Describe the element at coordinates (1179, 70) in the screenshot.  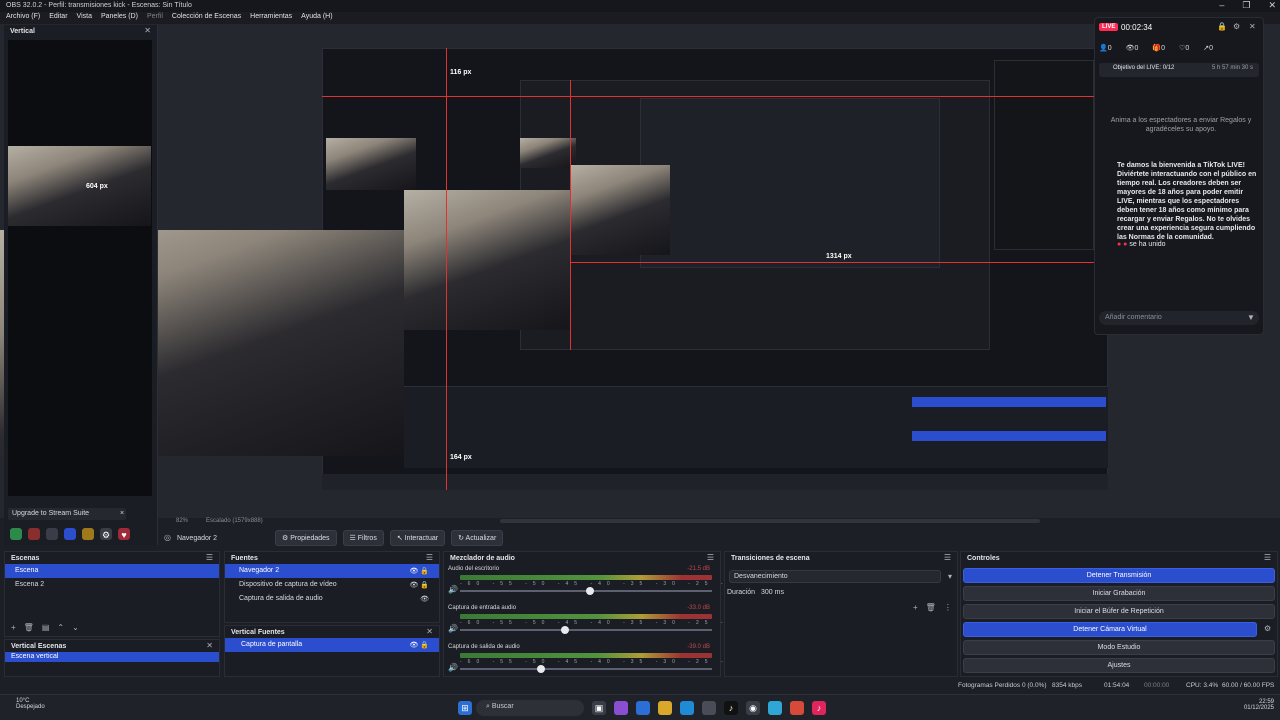
I see `live-goal: Objetivo del LIVE: 0/12 5 h 57 min 30 s` at that location.